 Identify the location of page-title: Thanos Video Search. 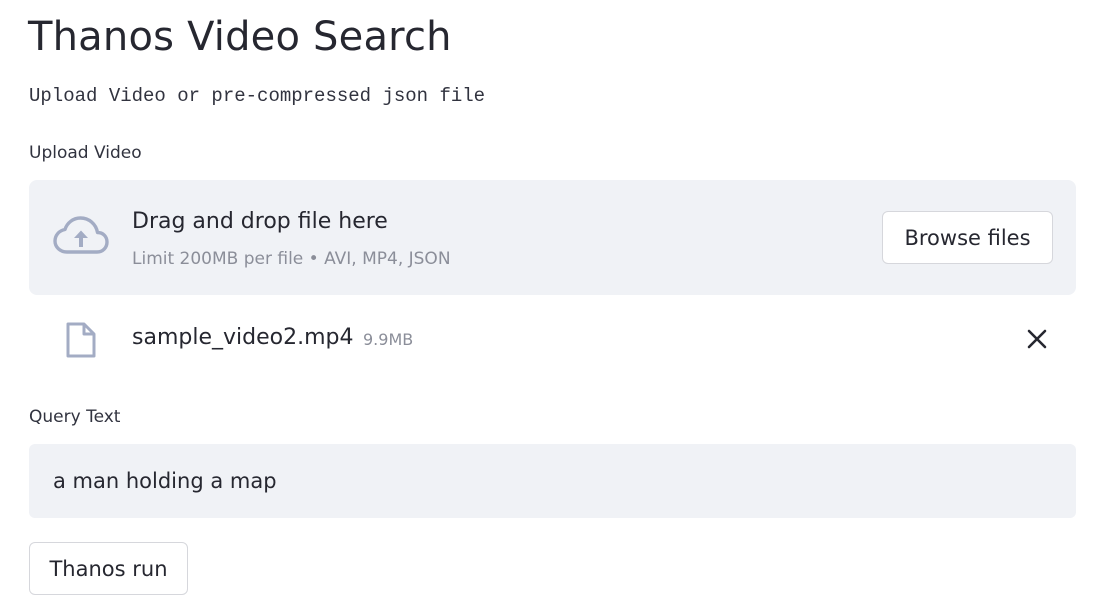
(240, 37).